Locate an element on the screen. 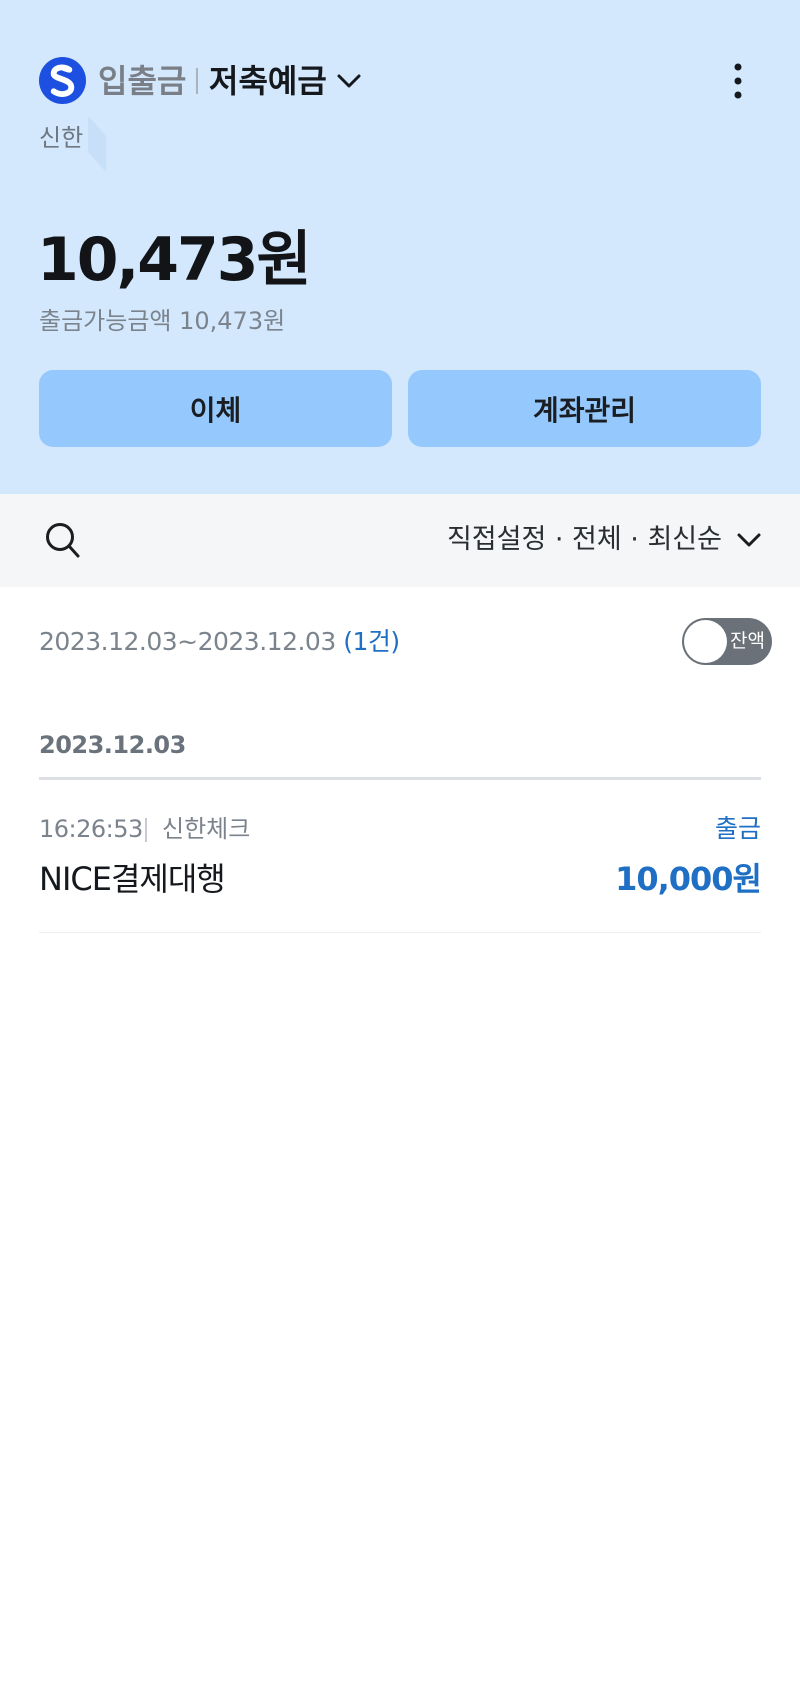 This screenshot has width=800, height=1691. balance-toggle: 잔액 is located at coordinates (727, 641).